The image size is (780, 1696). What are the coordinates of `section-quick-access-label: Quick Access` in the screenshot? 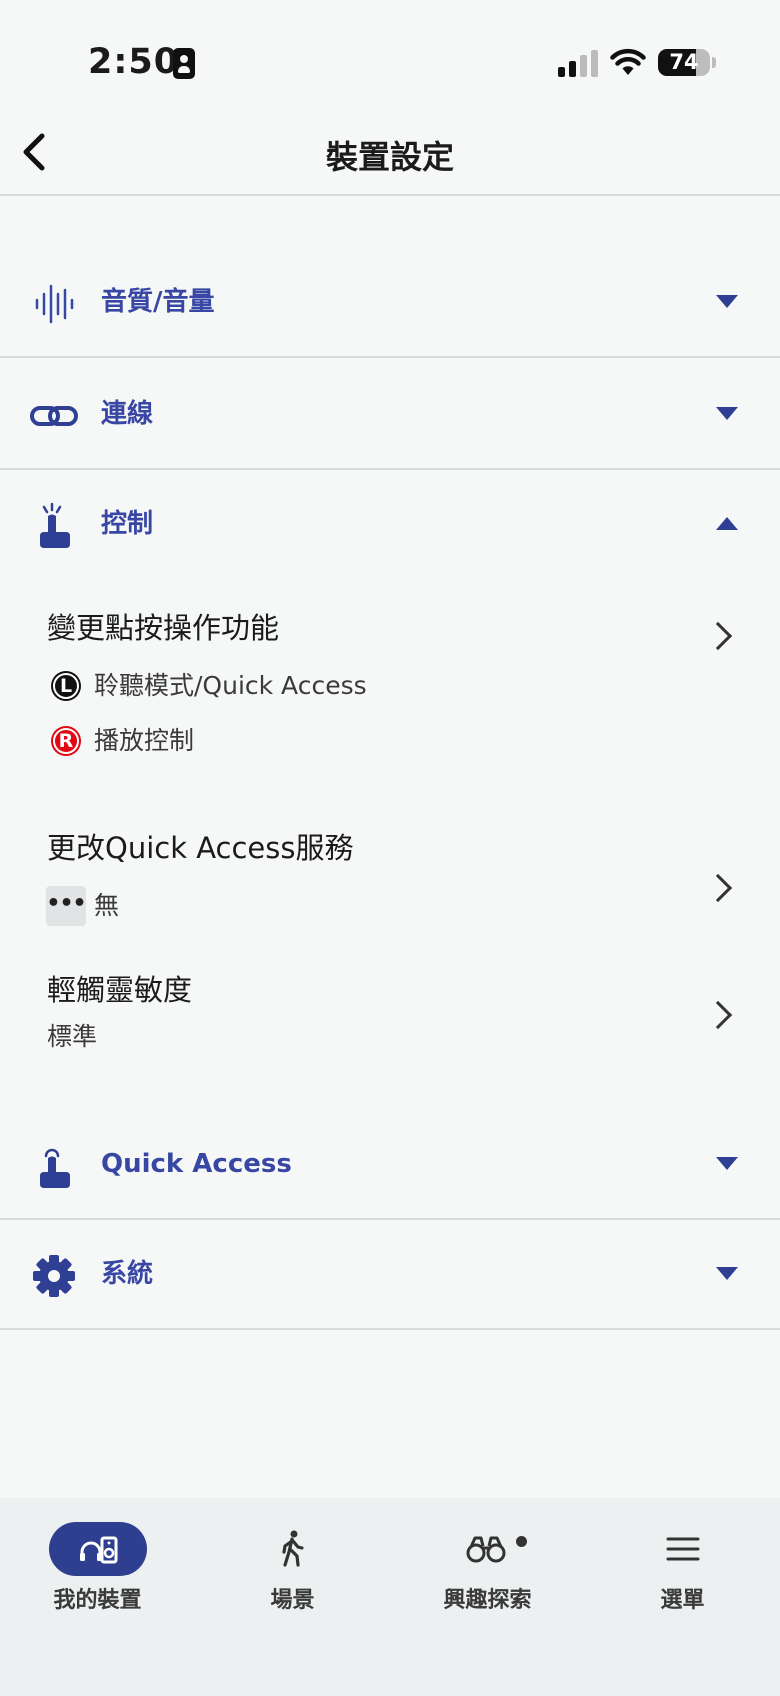 It's located at (196, 1164).